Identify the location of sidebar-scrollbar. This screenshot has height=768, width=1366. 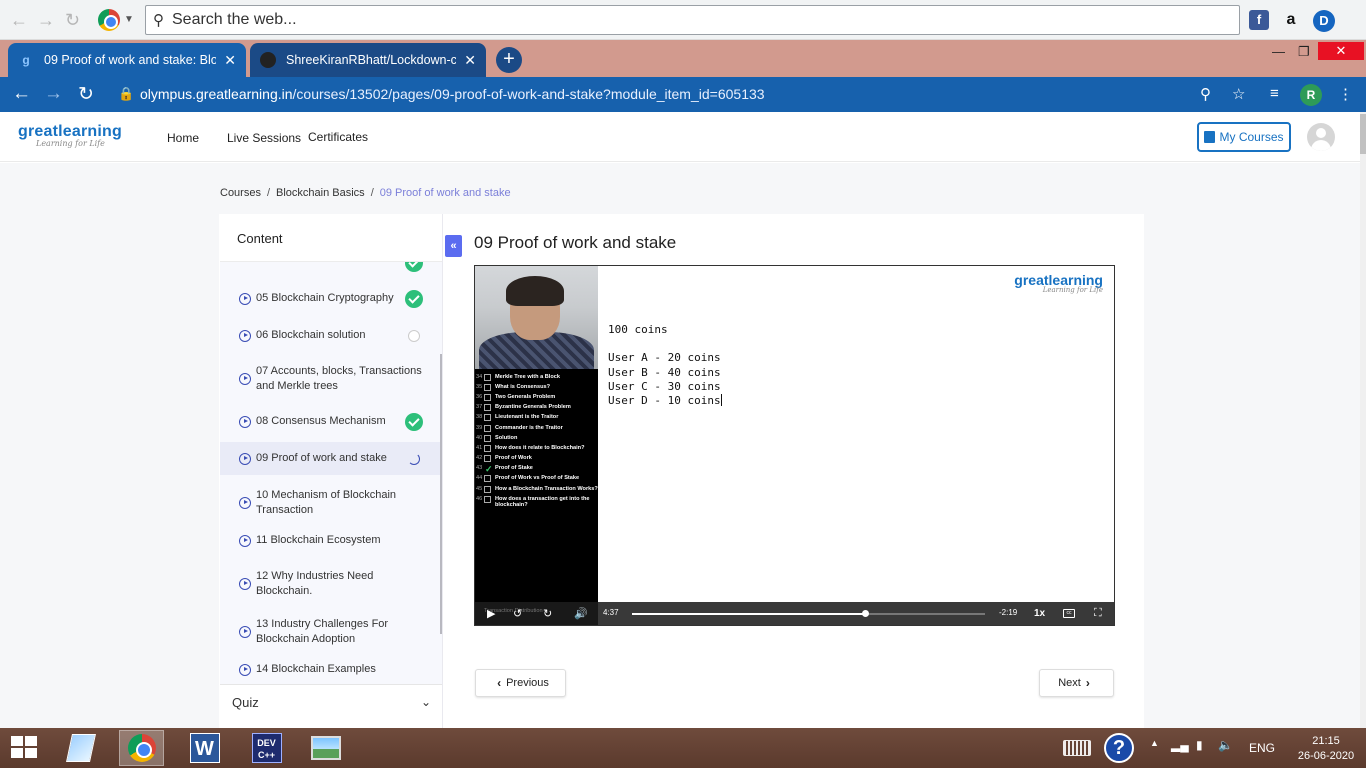
(441, 494).